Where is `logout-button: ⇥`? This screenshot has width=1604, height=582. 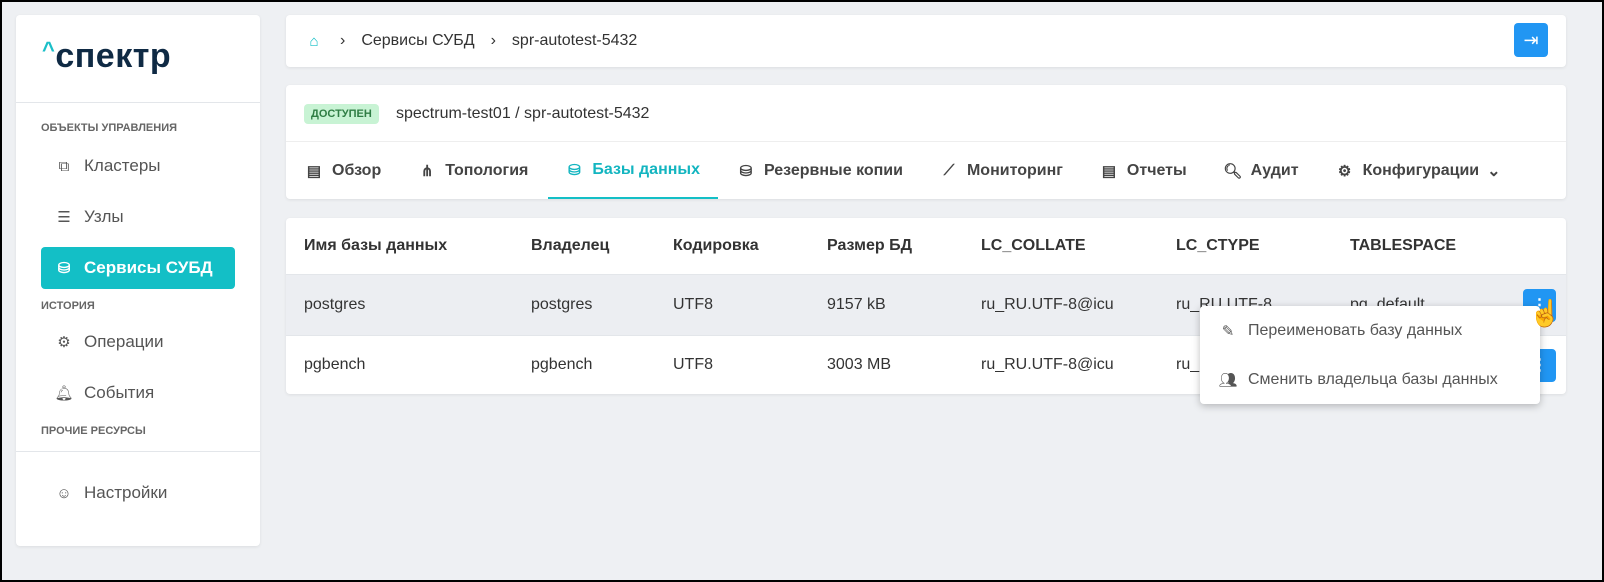 logout-button: ⇥ is located at coordinates (1531, 40).